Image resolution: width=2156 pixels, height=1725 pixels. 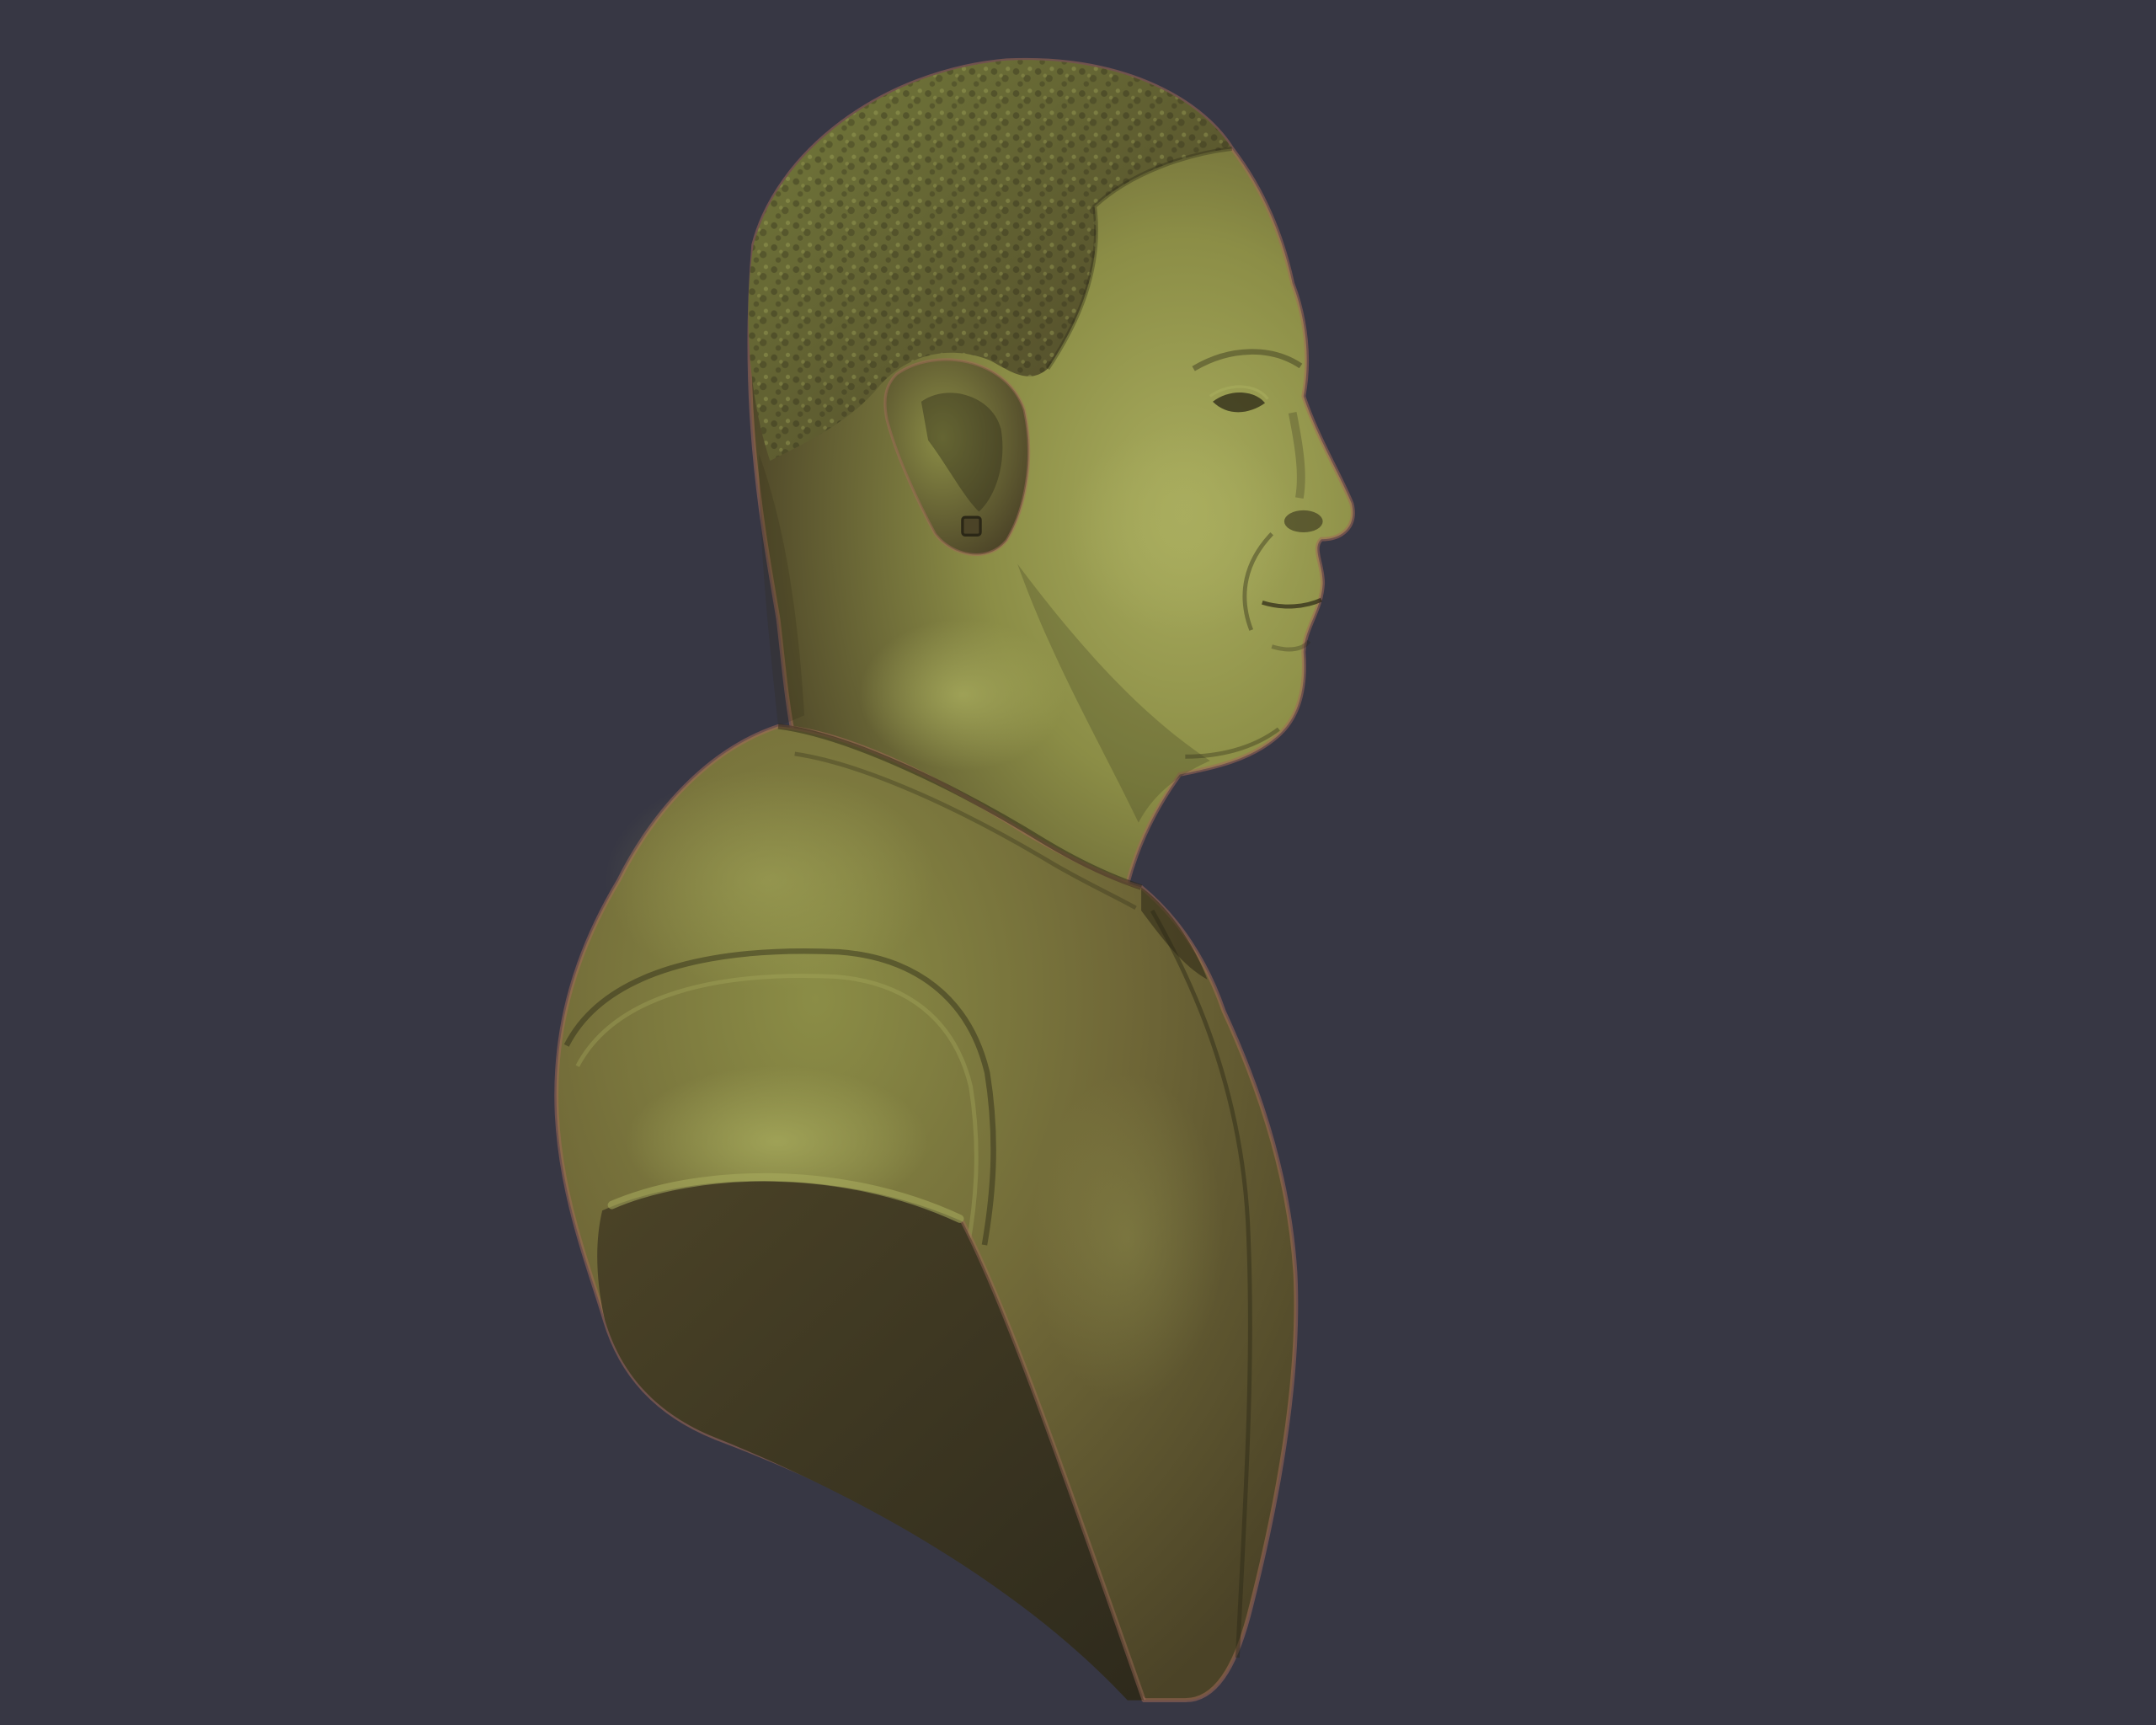 I want to click on chest-highlight, so click(x=1128, y=1237).